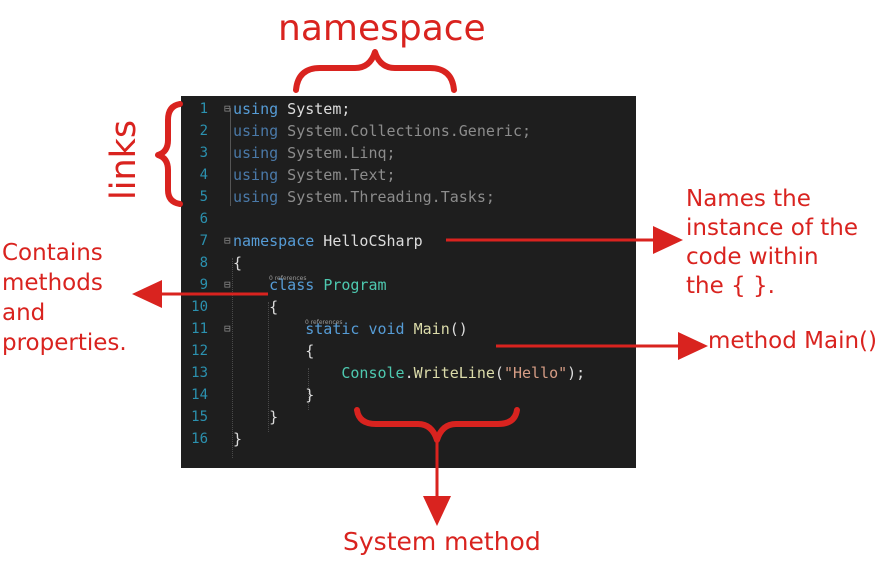 The width and height of the screenshot is (893, 566). What do you see at coordinates (147, 294) in the screenshot?
I see `contains-arrow-head` at bounding box center [147, 294].